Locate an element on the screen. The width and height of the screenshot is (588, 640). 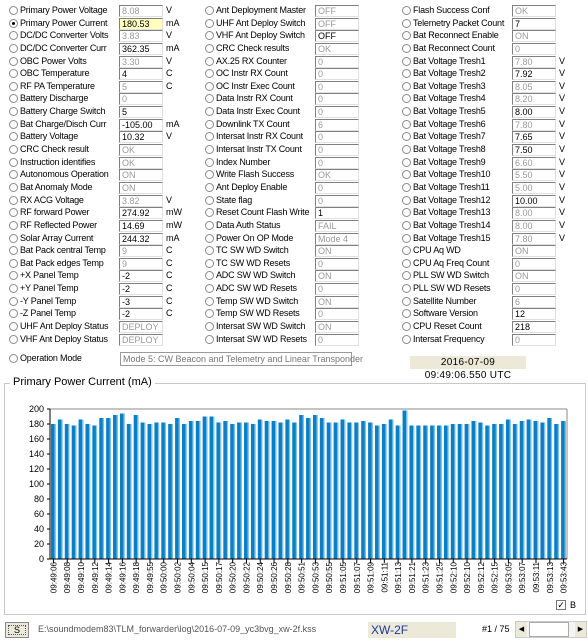
x-tick-label: 09:51:05 is located at coordinates (343, 577).